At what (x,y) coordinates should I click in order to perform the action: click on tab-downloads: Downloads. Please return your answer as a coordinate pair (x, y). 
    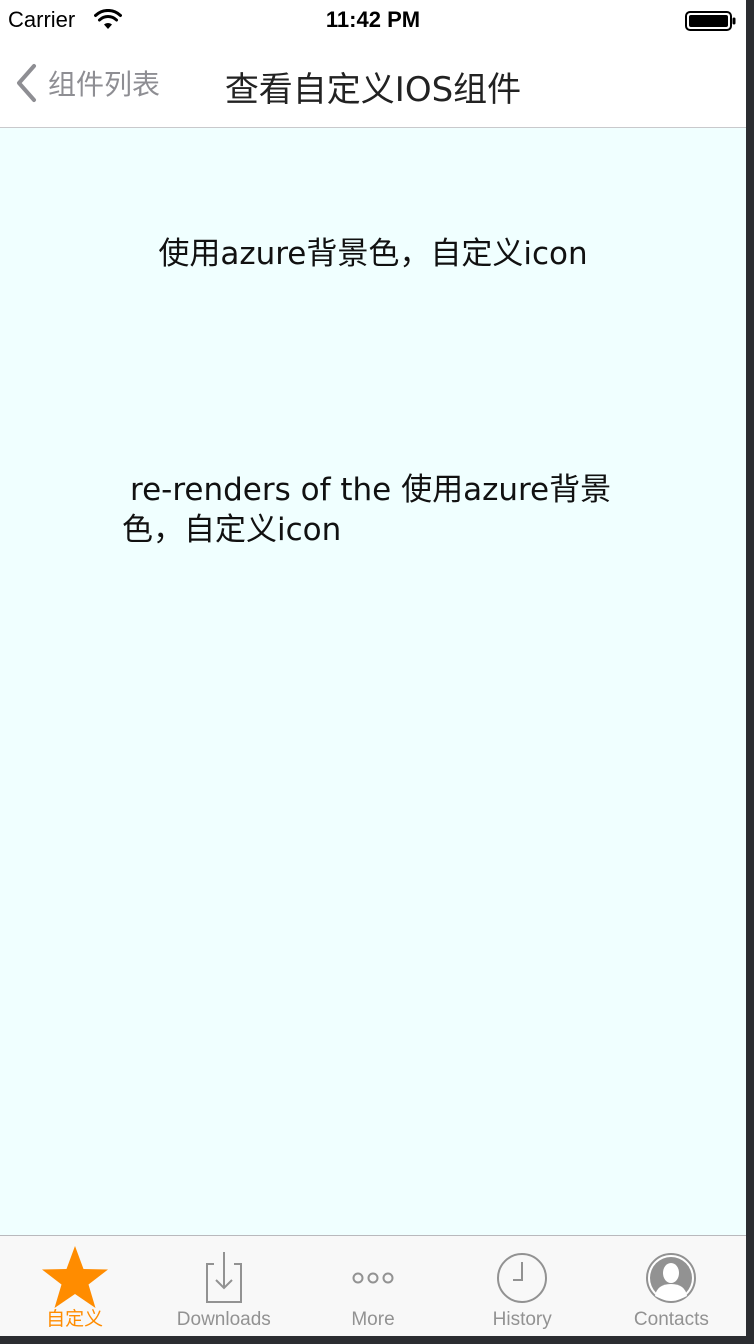
    Looking at the image, I should click on (223, 1286).